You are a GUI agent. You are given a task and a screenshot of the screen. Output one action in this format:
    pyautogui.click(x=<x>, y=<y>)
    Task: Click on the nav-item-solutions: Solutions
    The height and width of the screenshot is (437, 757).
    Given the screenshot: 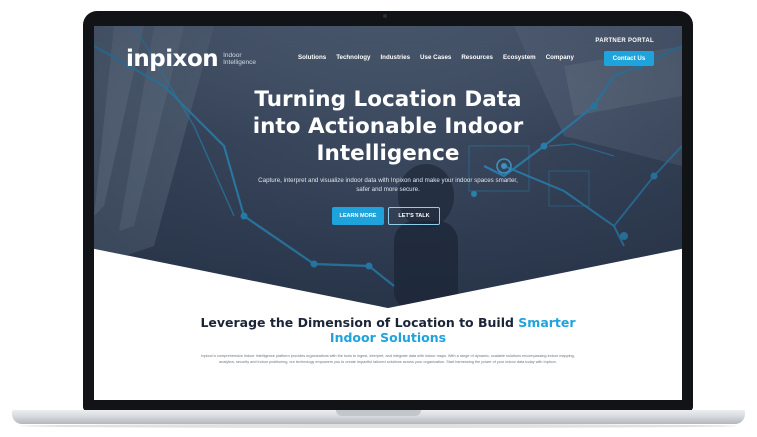 What is the action you would take?
    pyautogui.click(x=312, y=57)
    